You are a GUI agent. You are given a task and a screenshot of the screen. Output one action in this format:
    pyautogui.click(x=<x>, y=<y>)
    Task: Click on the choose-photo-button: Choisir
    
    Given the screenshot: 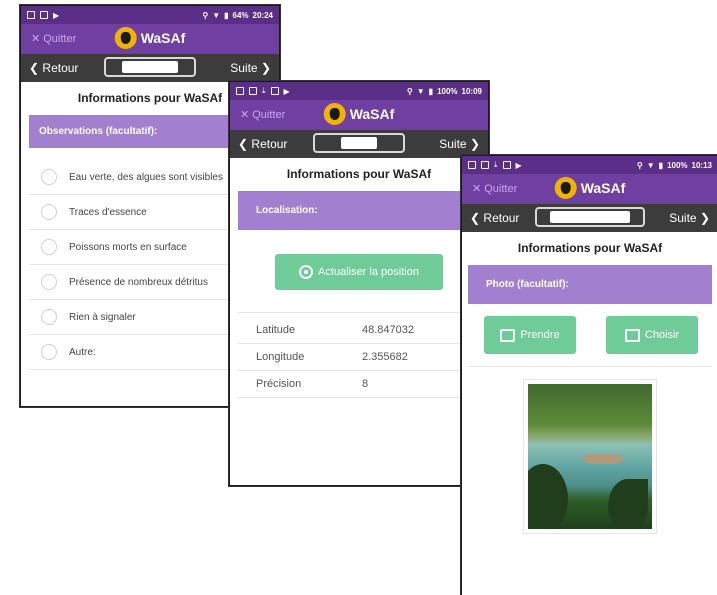 What is the action you would take?
    pyautogui.click(x=652, y=335)
    